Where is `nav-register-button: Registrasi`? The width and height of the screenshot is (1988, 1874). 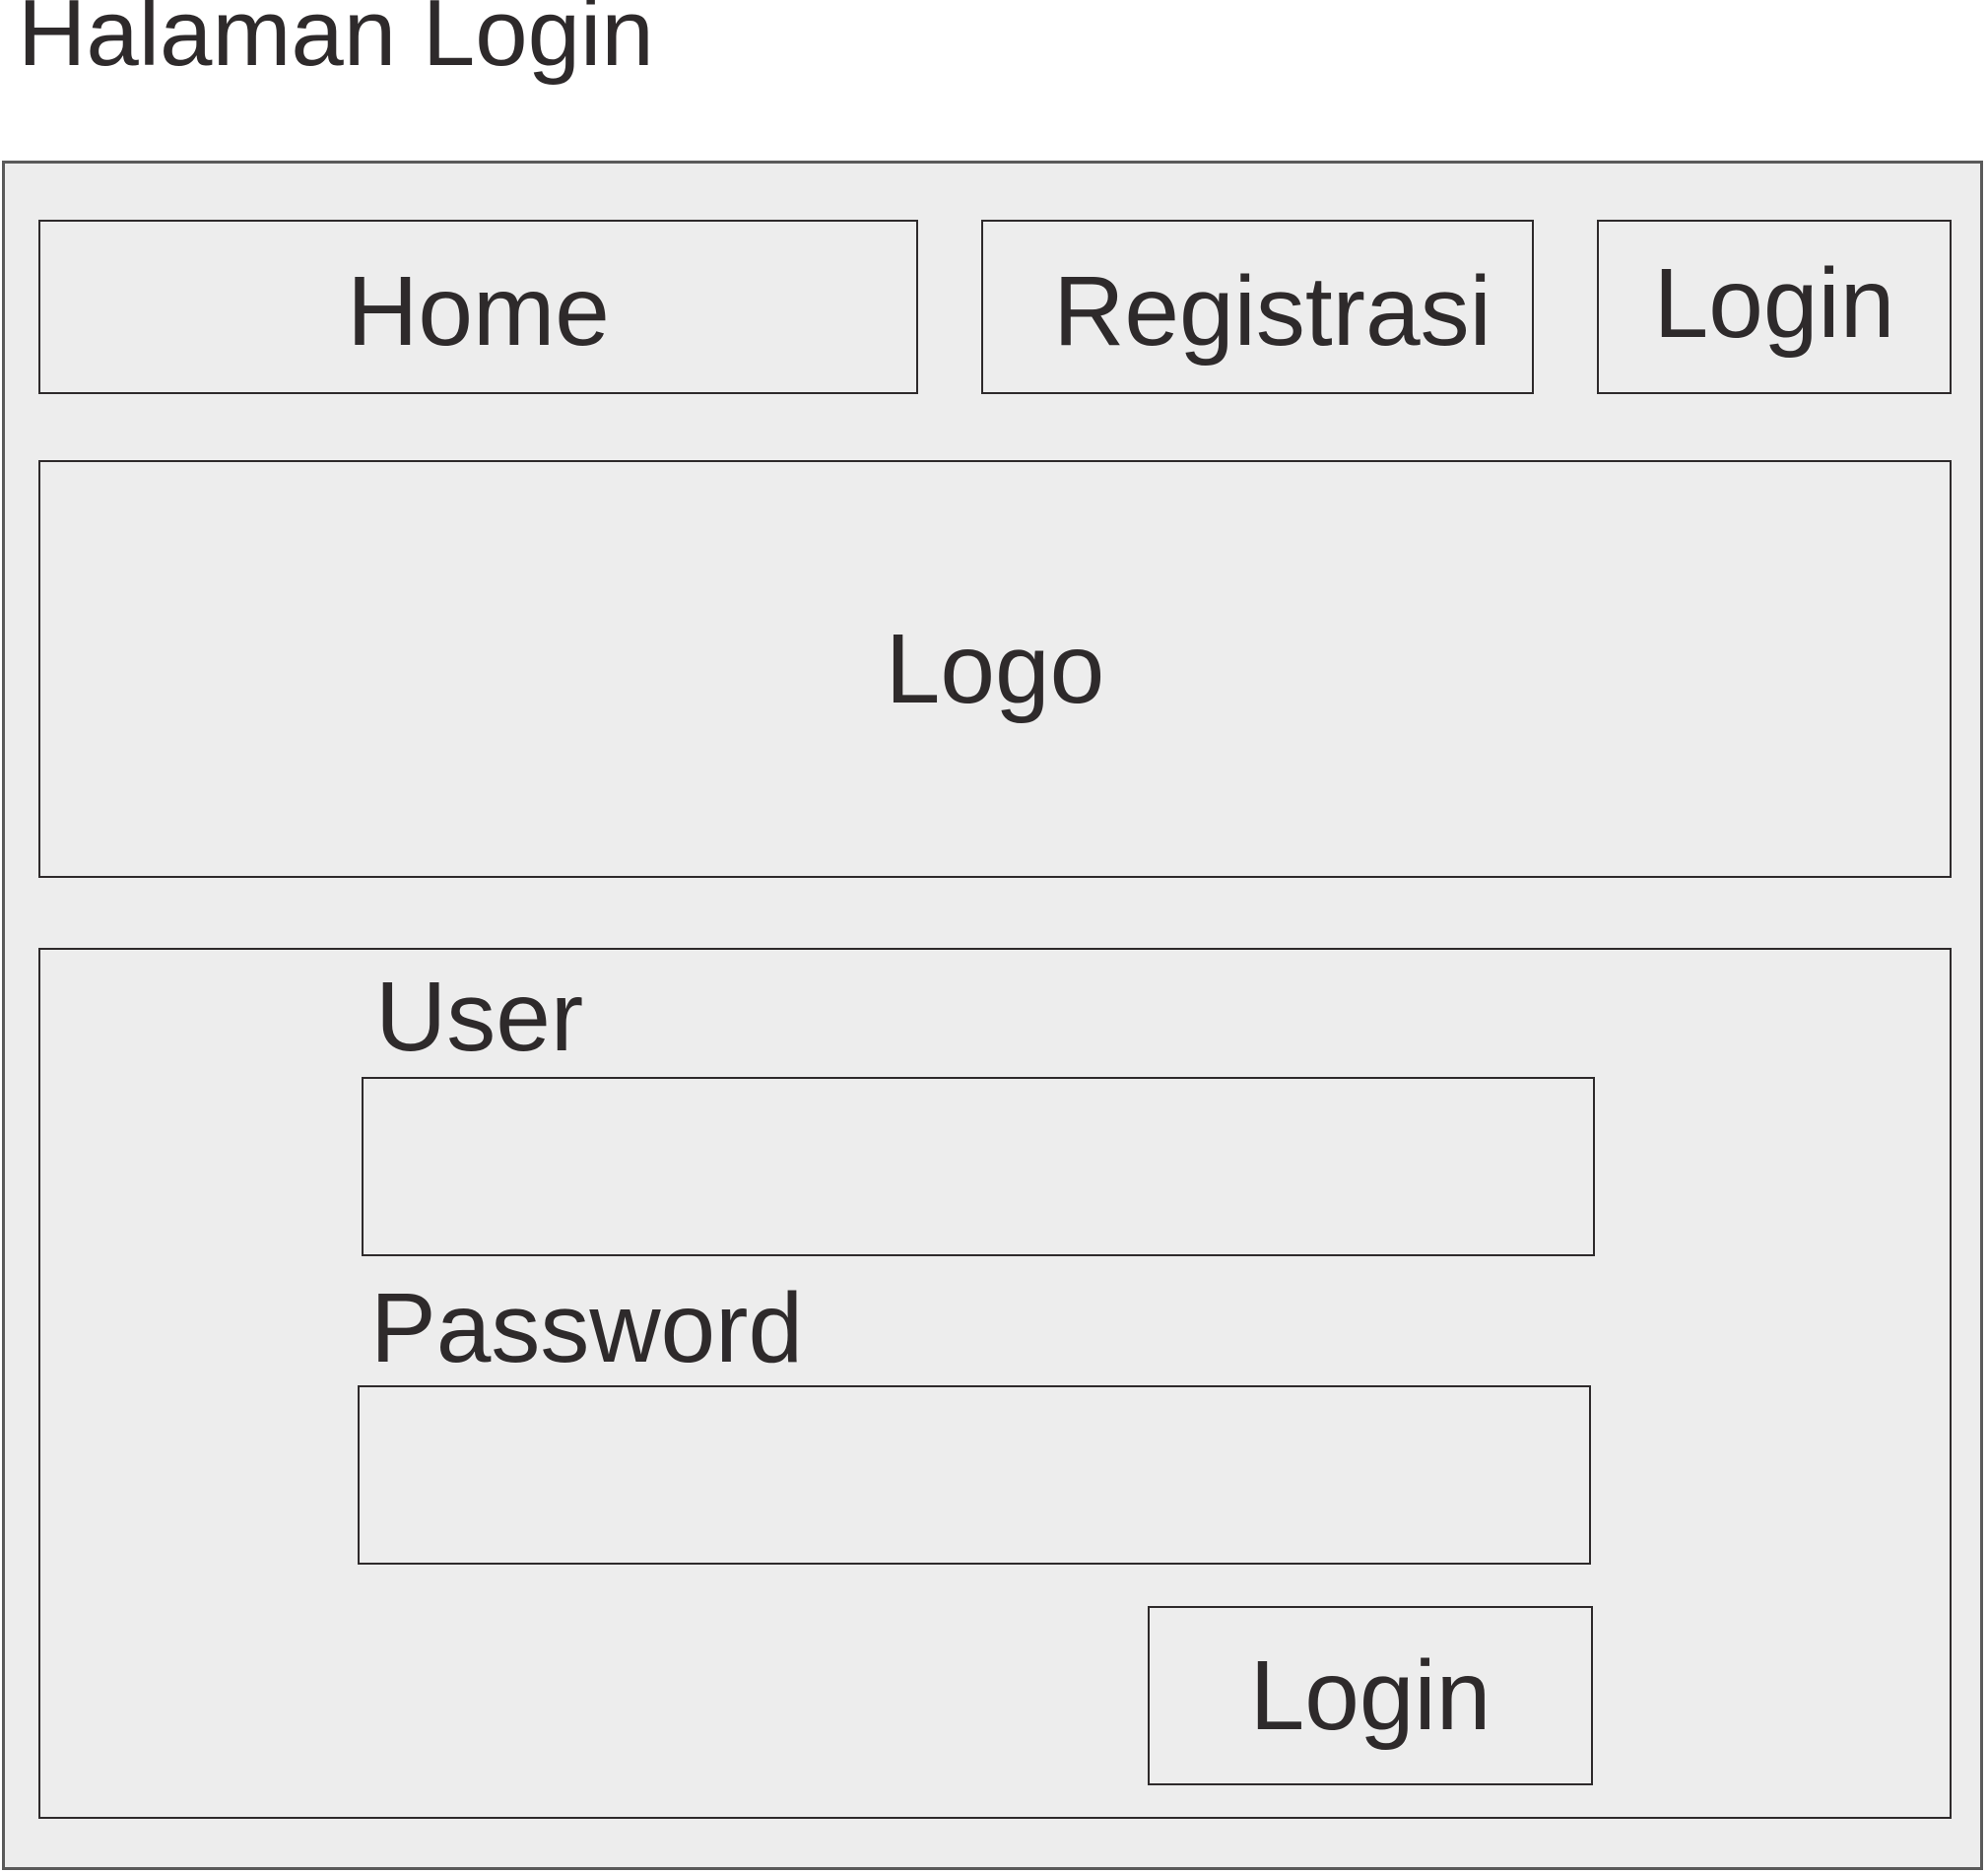
nav-register-button: Registrasi is located at coordinates (1258, 307).